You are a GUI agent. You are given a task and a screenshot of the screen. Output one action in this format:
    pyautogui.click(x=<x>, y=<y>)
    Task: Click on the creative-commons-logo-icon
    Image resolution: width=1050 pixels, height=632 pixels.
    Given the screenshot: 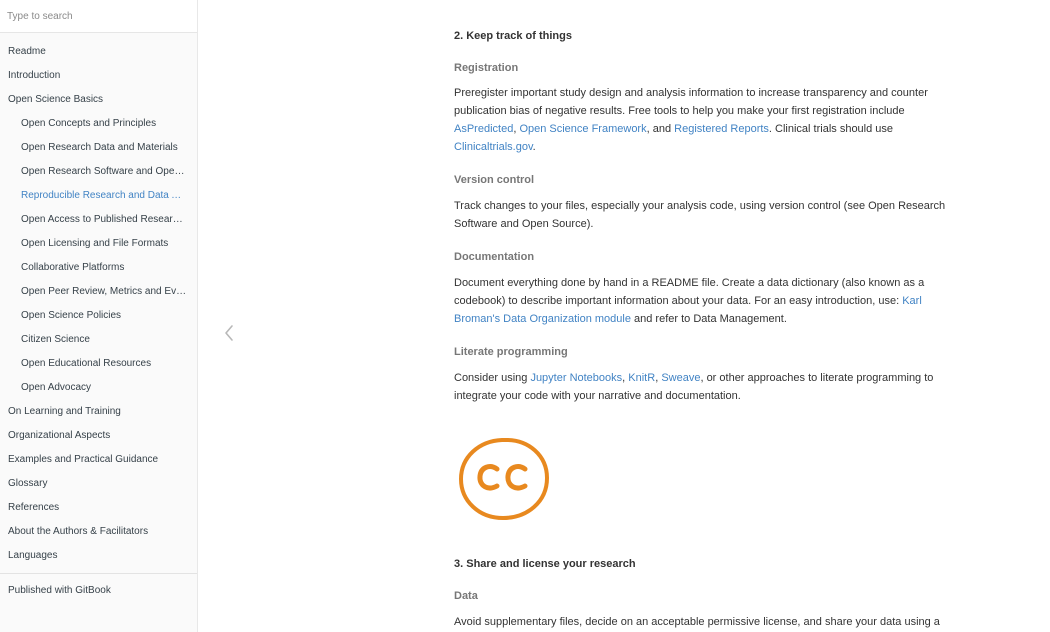 What is the action you would take?
    pyautogui.click(x=504, y=479)
    